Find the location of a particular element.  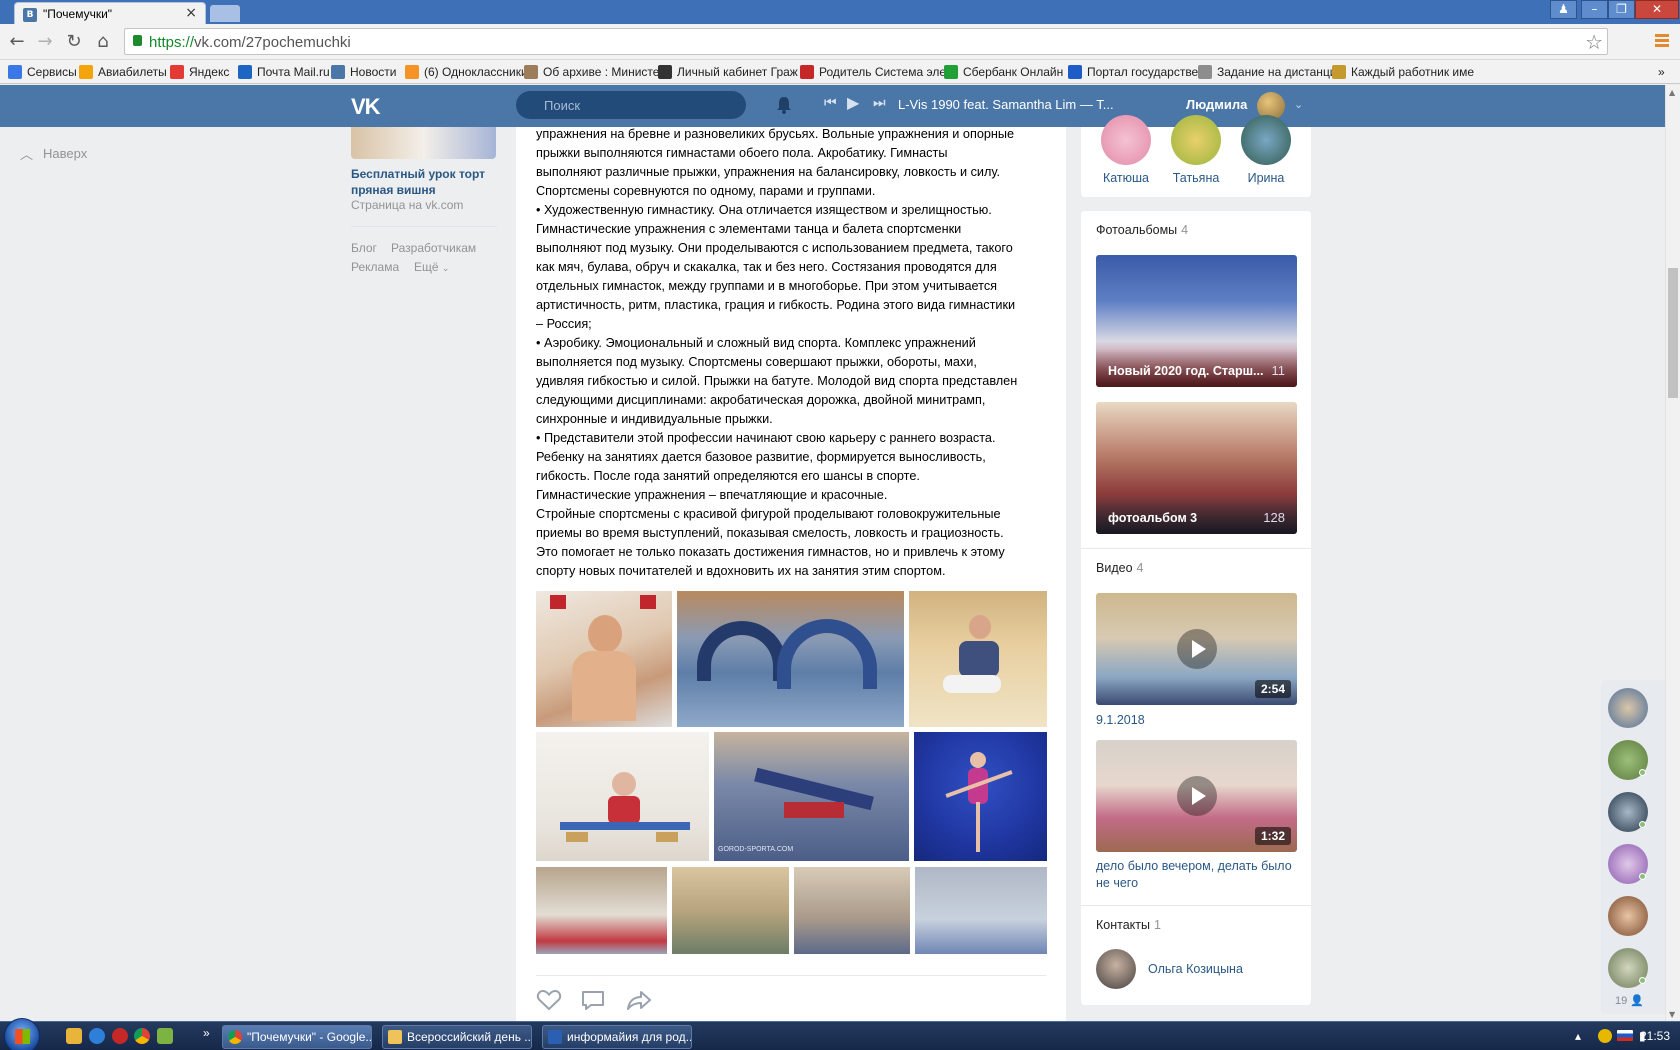

bookmark-item: Задание на дистанцио is located at coordinates (1270, 72).